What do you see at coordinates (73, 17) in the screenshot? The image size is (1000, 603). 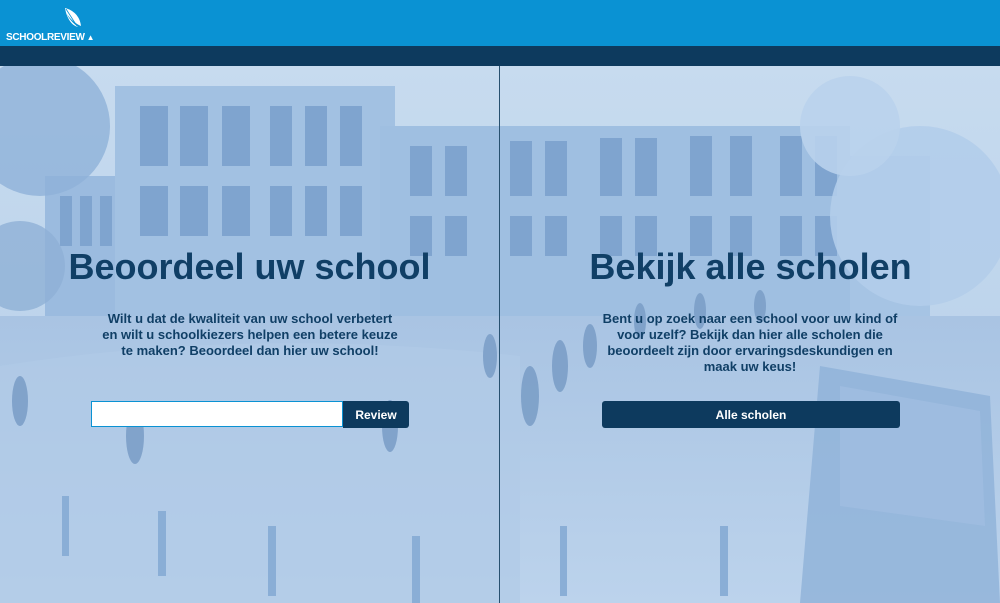 I see `feather-icon` at bounding box center [73, 17].